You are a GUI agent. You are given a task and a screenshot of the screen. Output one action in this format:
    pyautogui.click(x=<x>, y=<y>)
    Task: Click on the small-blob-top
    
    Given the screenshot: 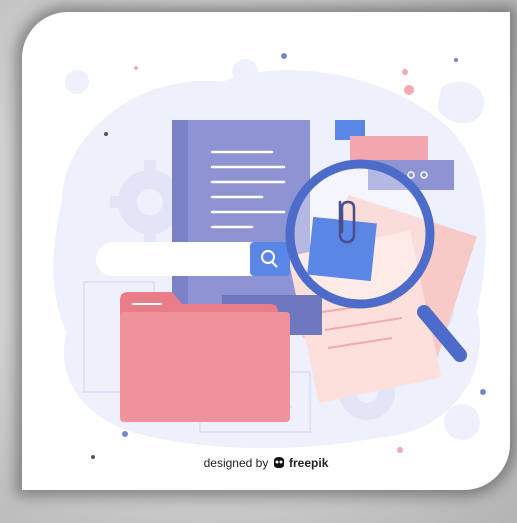 What is the action you would take?
    pyautogui.click(x=245, y=72)
    